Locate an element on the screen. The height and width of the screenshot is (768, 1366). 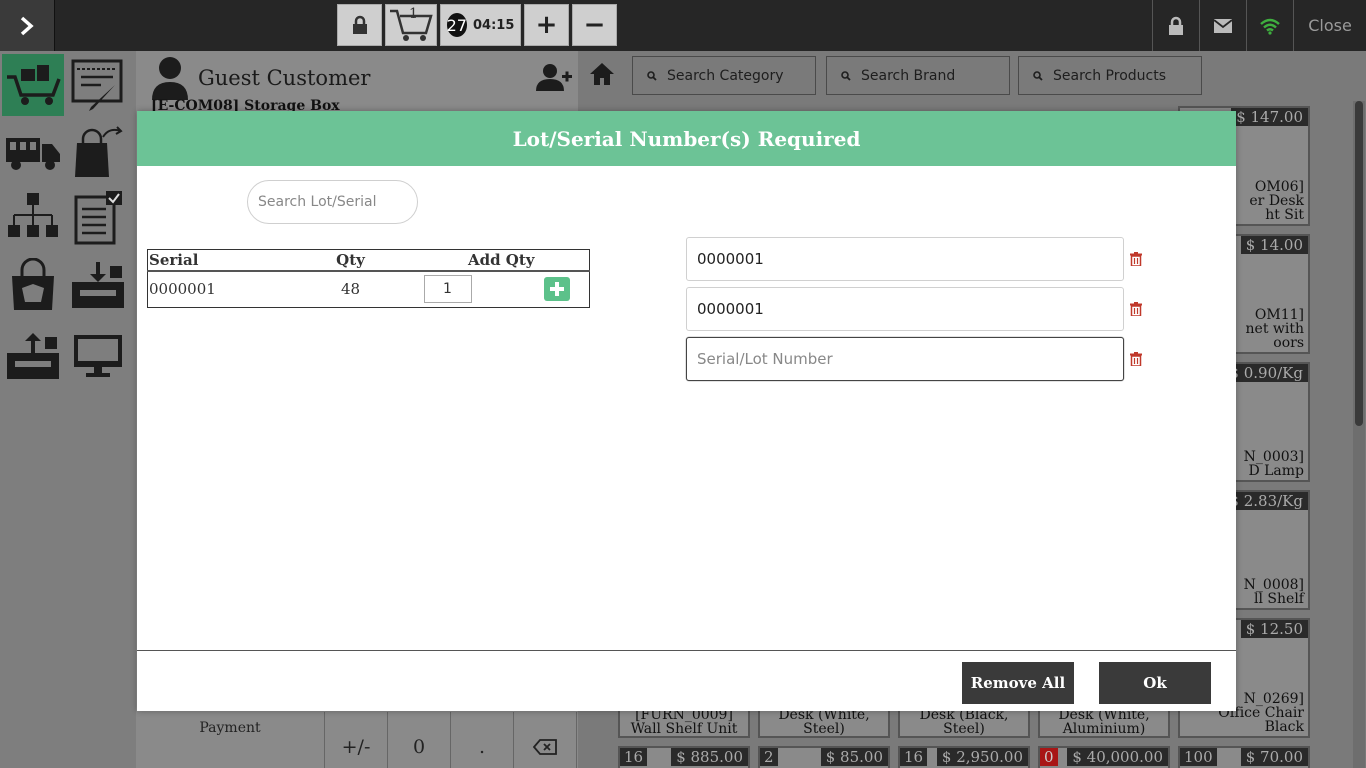
search-brand: Search Brand is located at coordinates (918, 75).